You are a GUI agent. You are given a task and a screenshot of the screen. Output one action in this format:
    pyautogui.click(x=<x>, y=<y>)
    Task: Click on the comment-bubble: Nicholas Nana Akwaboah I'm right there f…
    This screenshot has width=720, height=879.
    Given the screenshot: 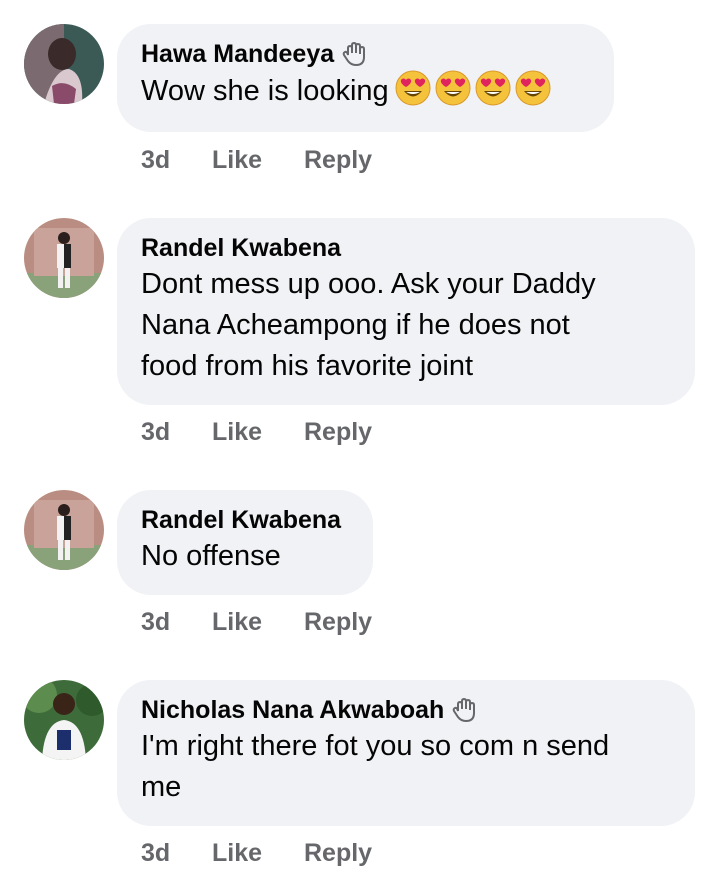 What is the action you would take?
    pyautogui.click(x=406, y=753)
    